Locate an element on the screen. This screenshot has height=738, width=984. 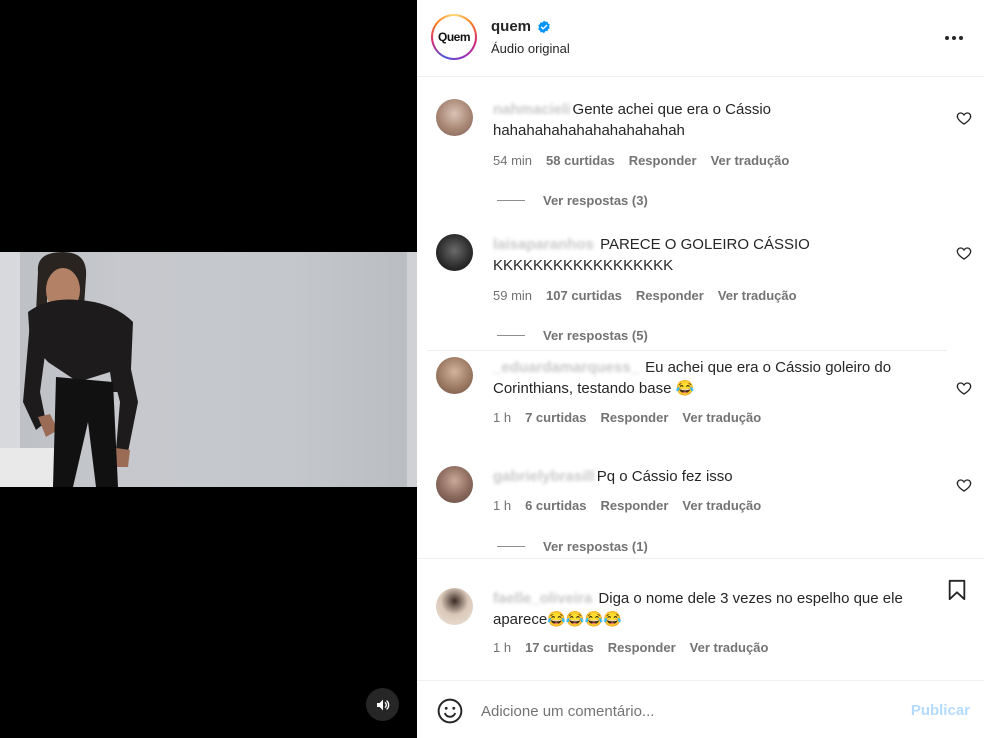
view-replies-label: Ver respostas (5) is located at coordinates (595, 335).